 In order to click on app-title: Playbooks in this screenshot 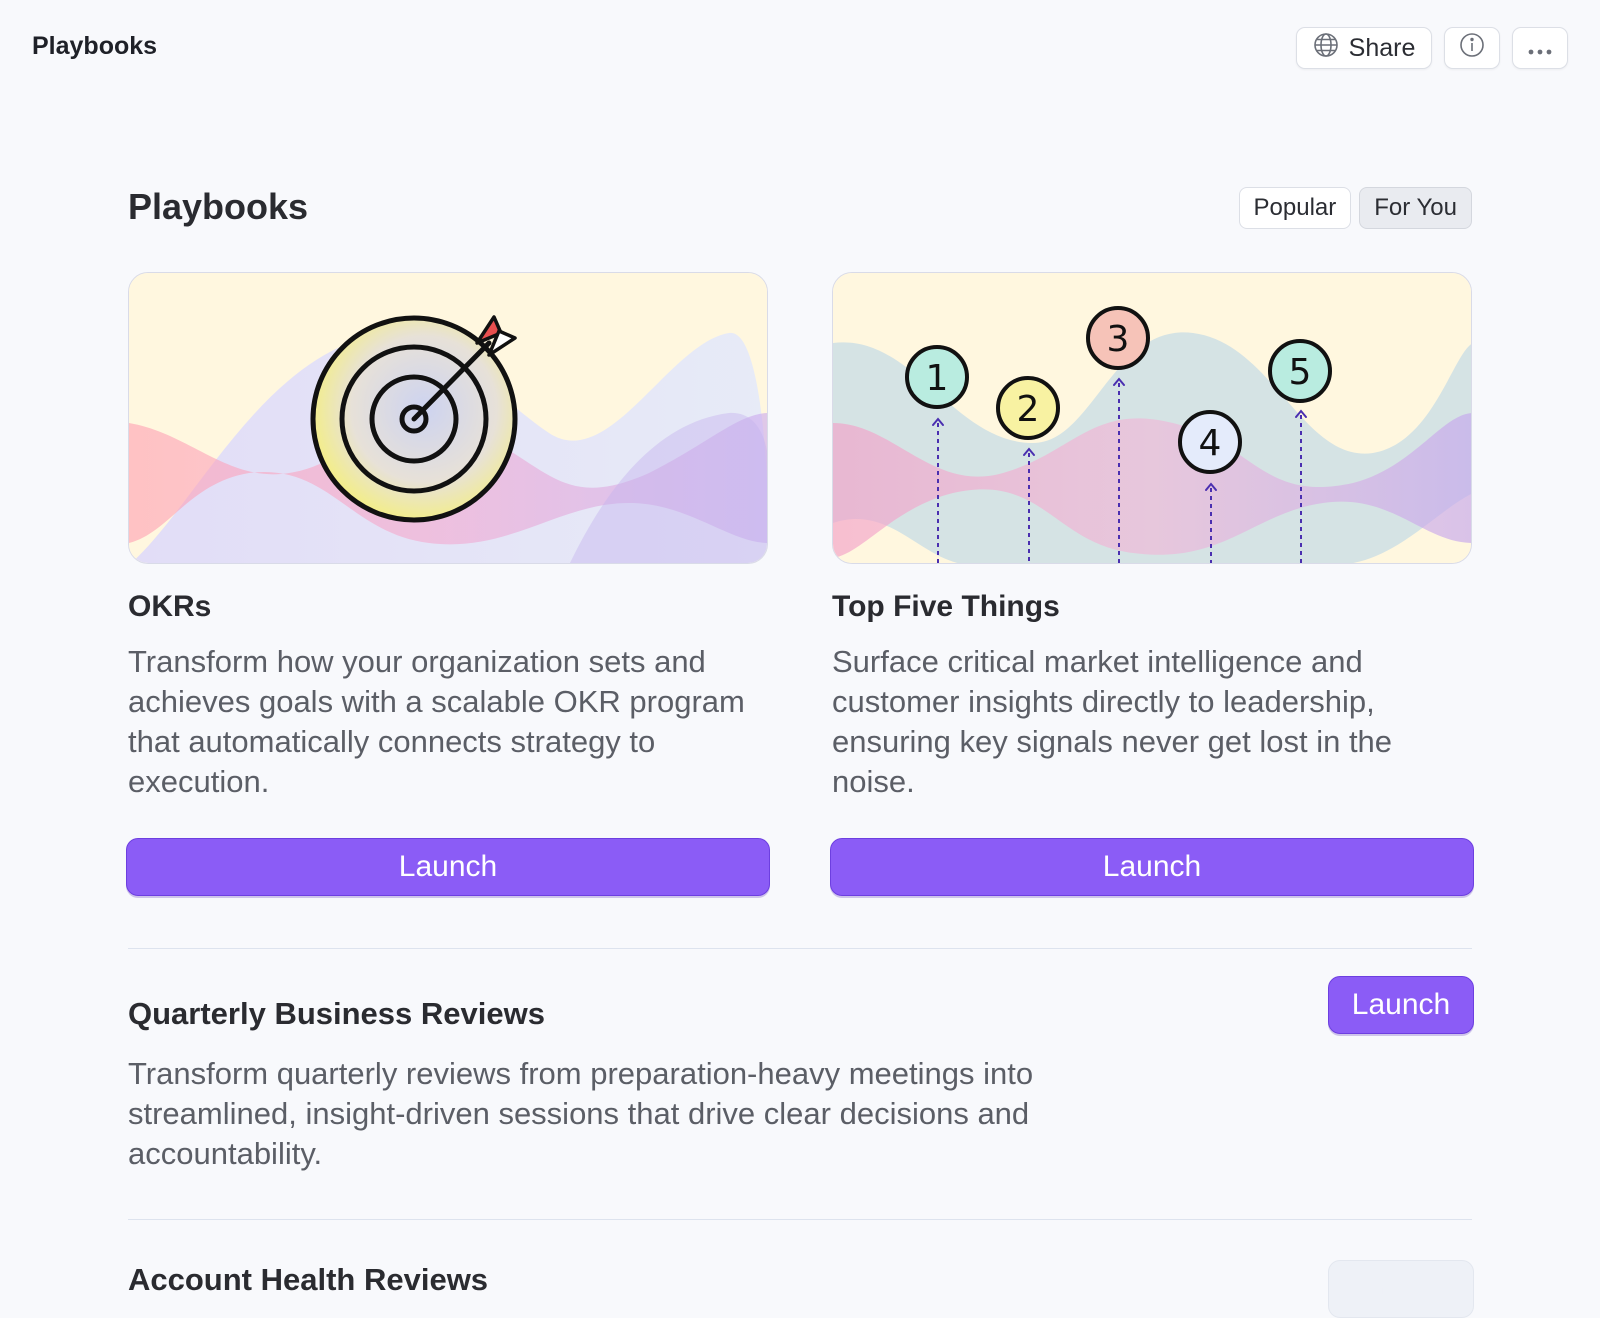, I will do `click(95, 46)`.